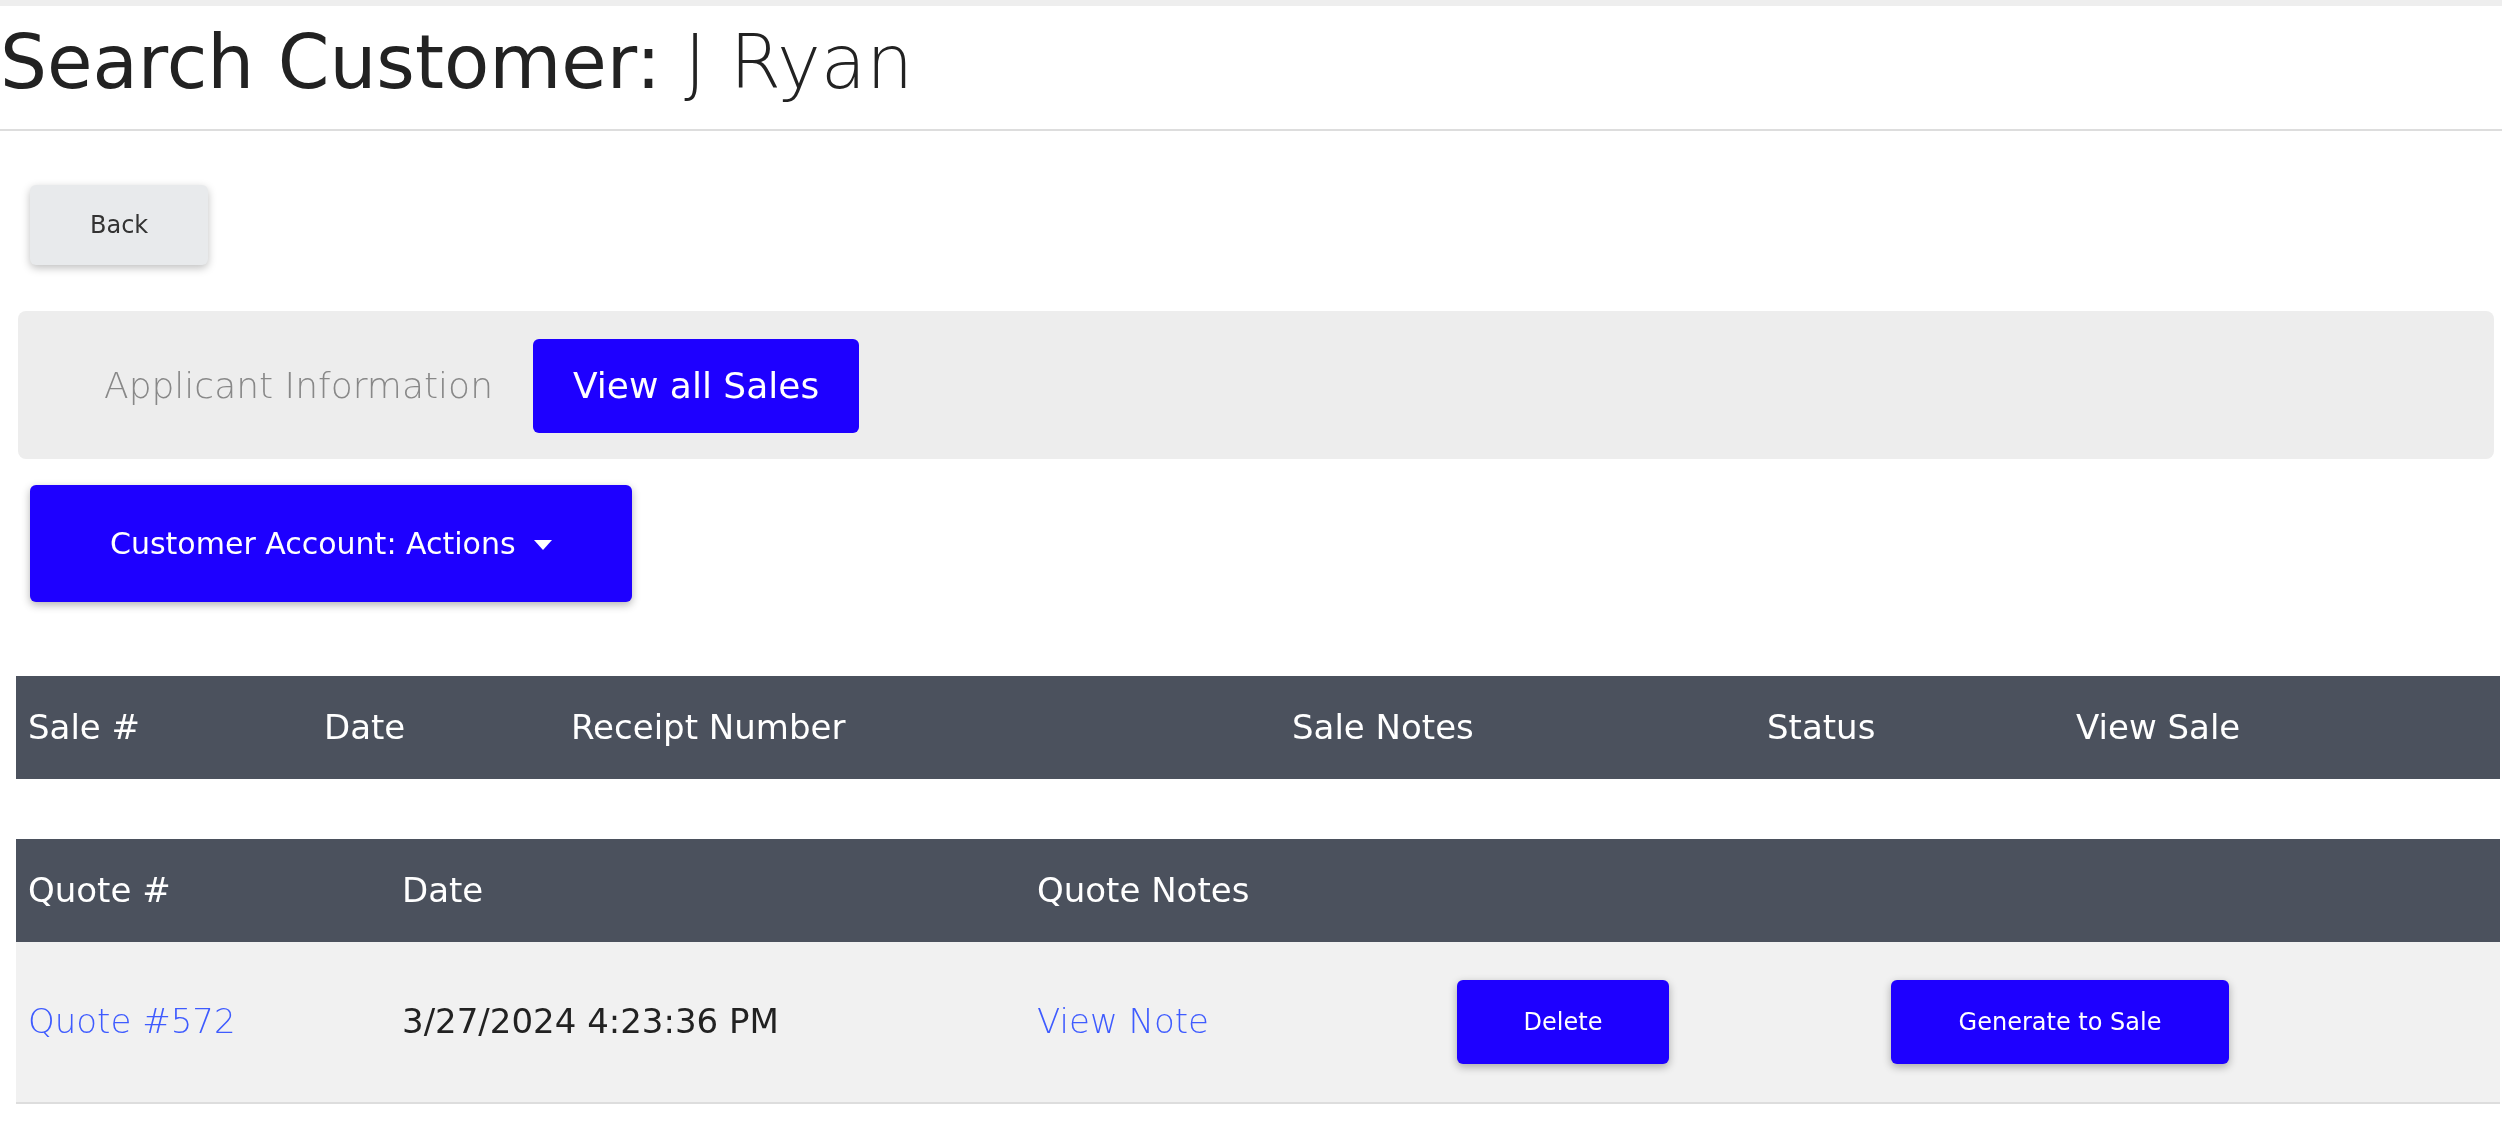 The width and height of the screenshot is (2502, 1125). I want to click on column-header: Quote Notes, so click(1235, 890).